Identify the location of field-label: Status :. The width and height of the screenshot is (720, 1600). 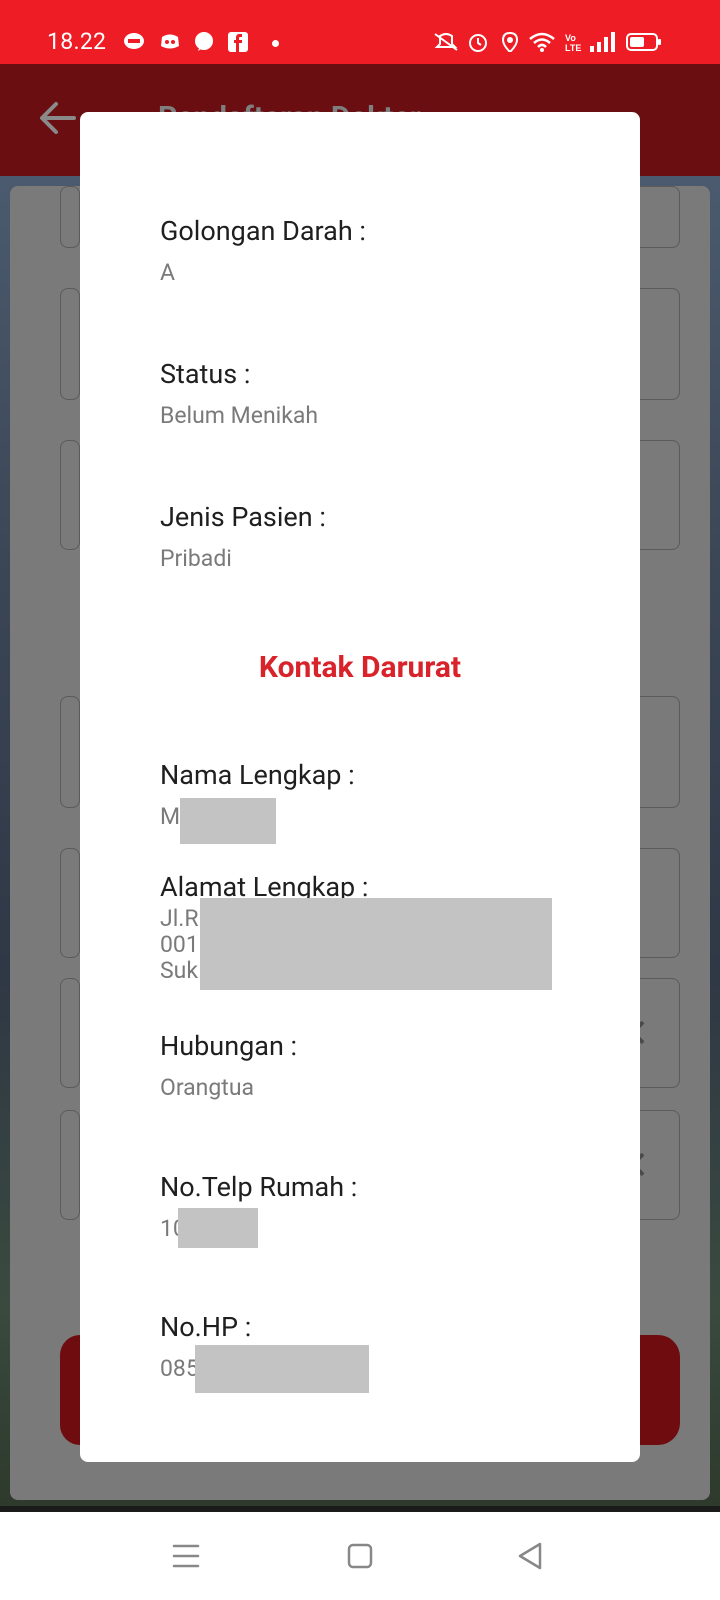
(205, 374).